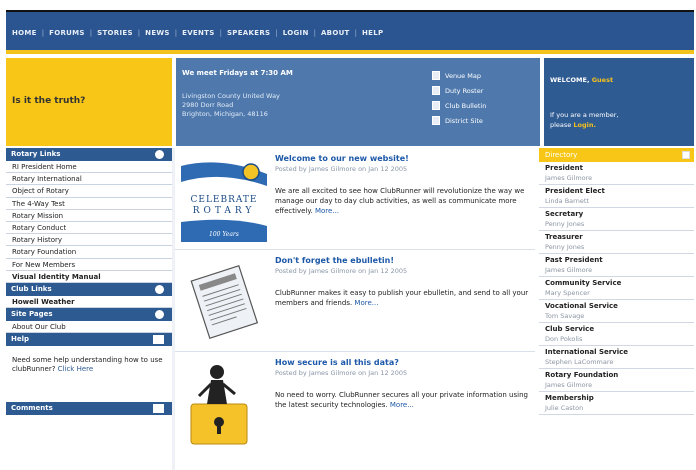  Describe the element at coordinates (334, 260) in the screenshot. I see `post-title: Don't forget the ebulletin!` at that location.